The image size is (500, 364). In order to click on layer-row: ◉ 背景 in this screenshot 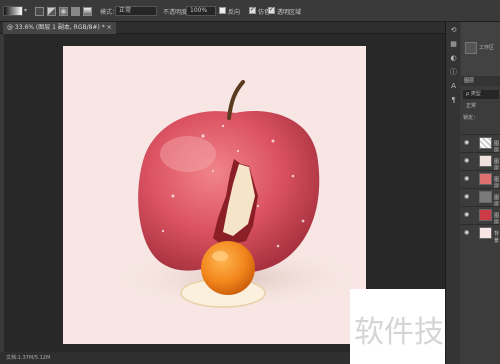, I will do `click(480, 234)`.